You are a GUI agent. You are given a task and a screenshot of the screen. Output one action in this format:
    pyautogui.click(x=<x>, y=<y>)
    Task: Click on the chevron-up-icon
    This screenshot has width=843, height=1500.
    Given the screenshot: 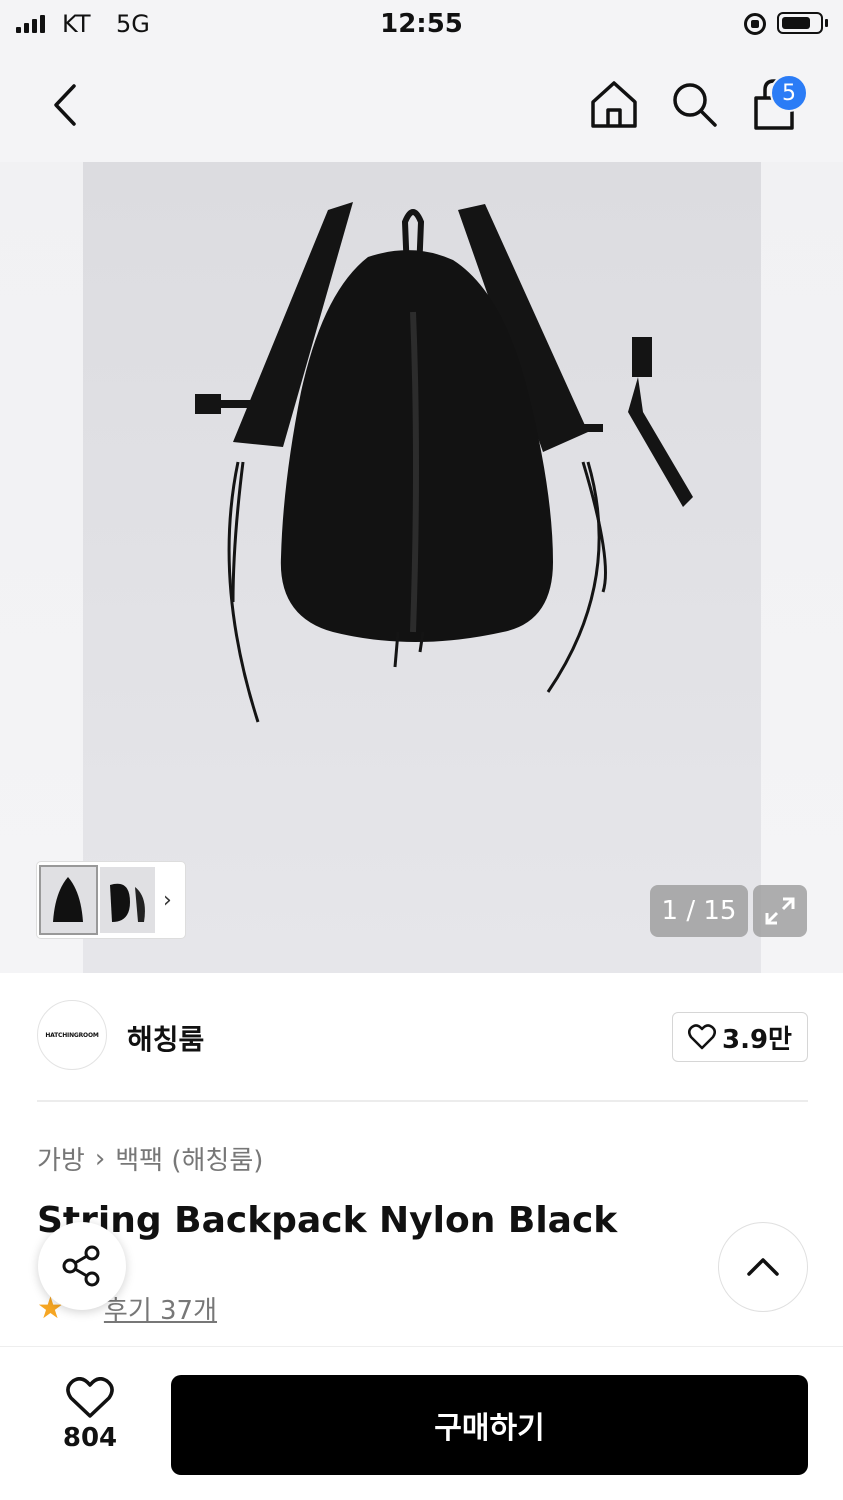 What is the action you would take?
    pyautogui.click(x=763, y=1267)
    